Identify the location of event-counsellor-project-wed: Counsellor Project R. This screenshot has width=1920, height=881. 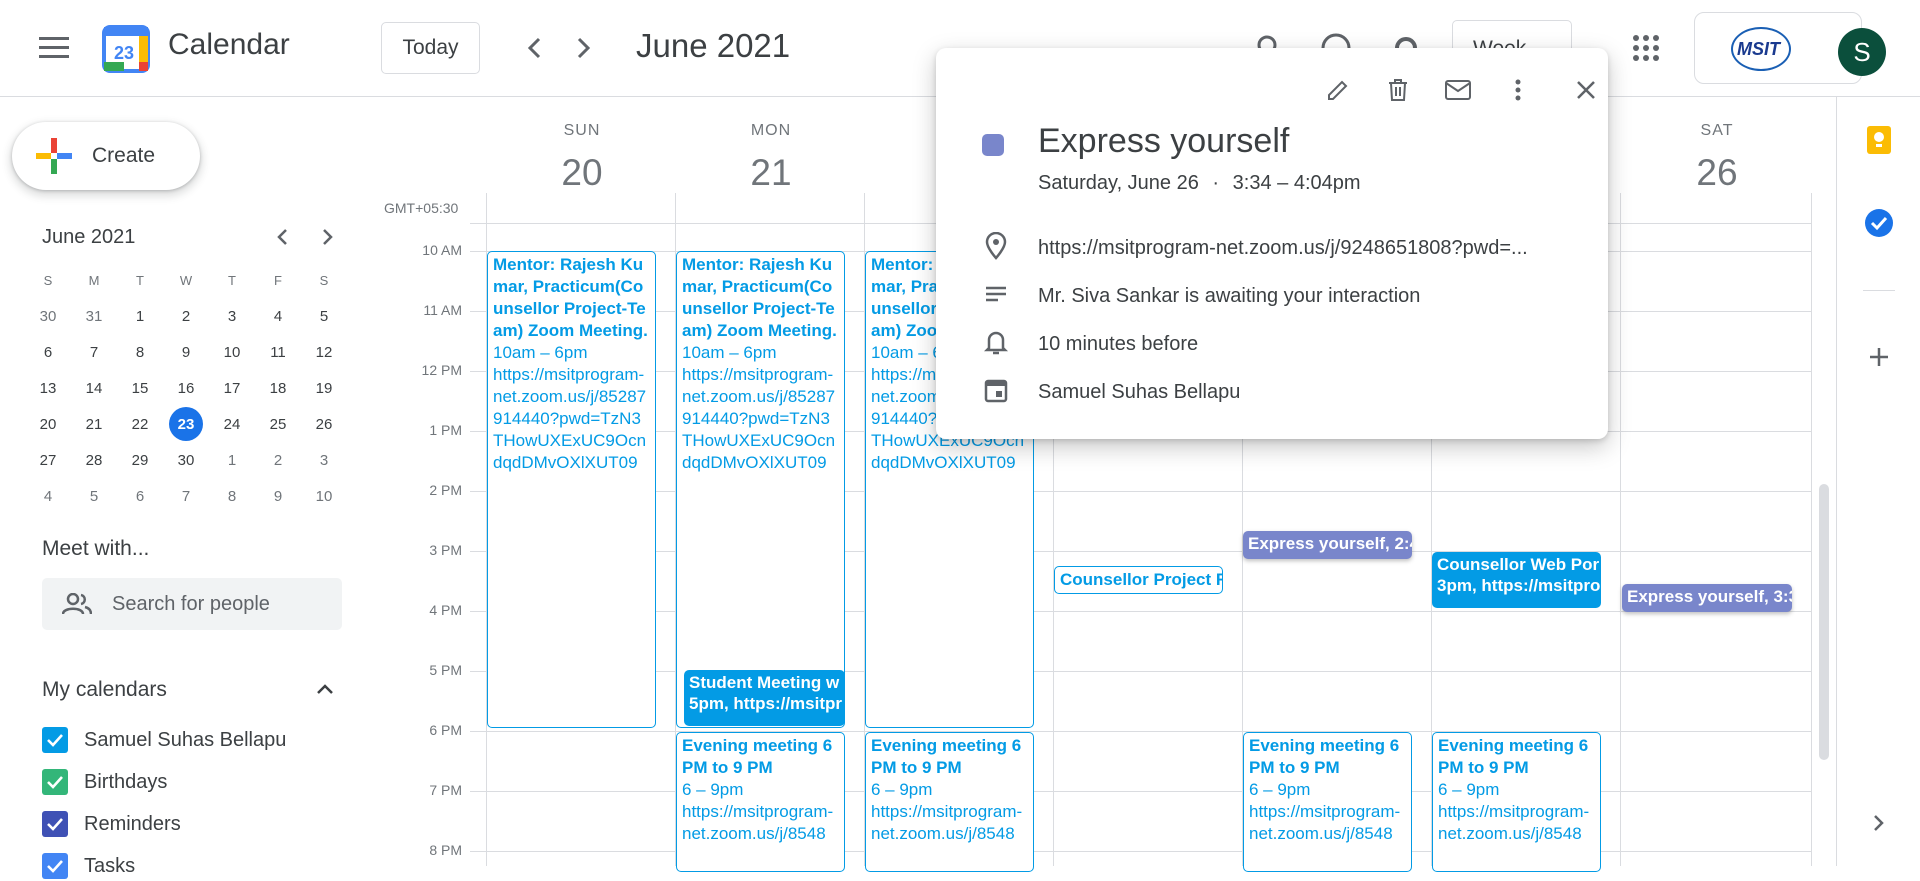
(1138, 580).